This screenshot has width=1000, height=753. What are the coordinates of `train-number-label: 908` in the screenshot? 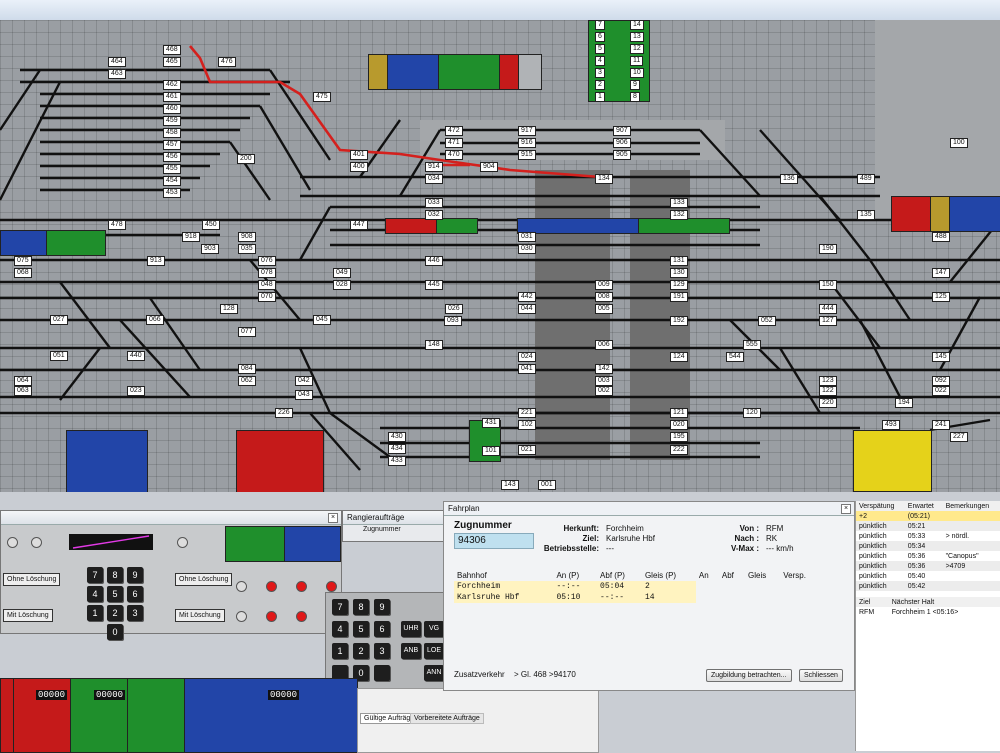 It's located at (247, 237).